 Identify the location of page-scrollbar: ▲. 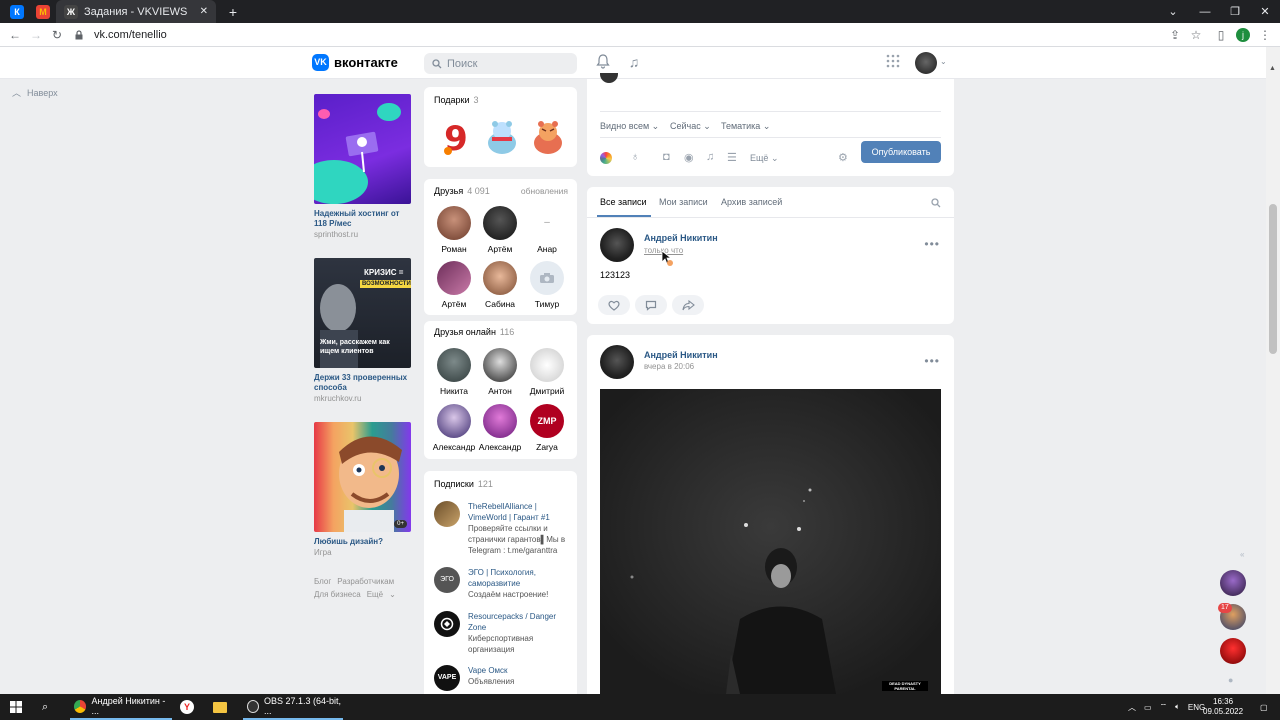
(1273, 370).